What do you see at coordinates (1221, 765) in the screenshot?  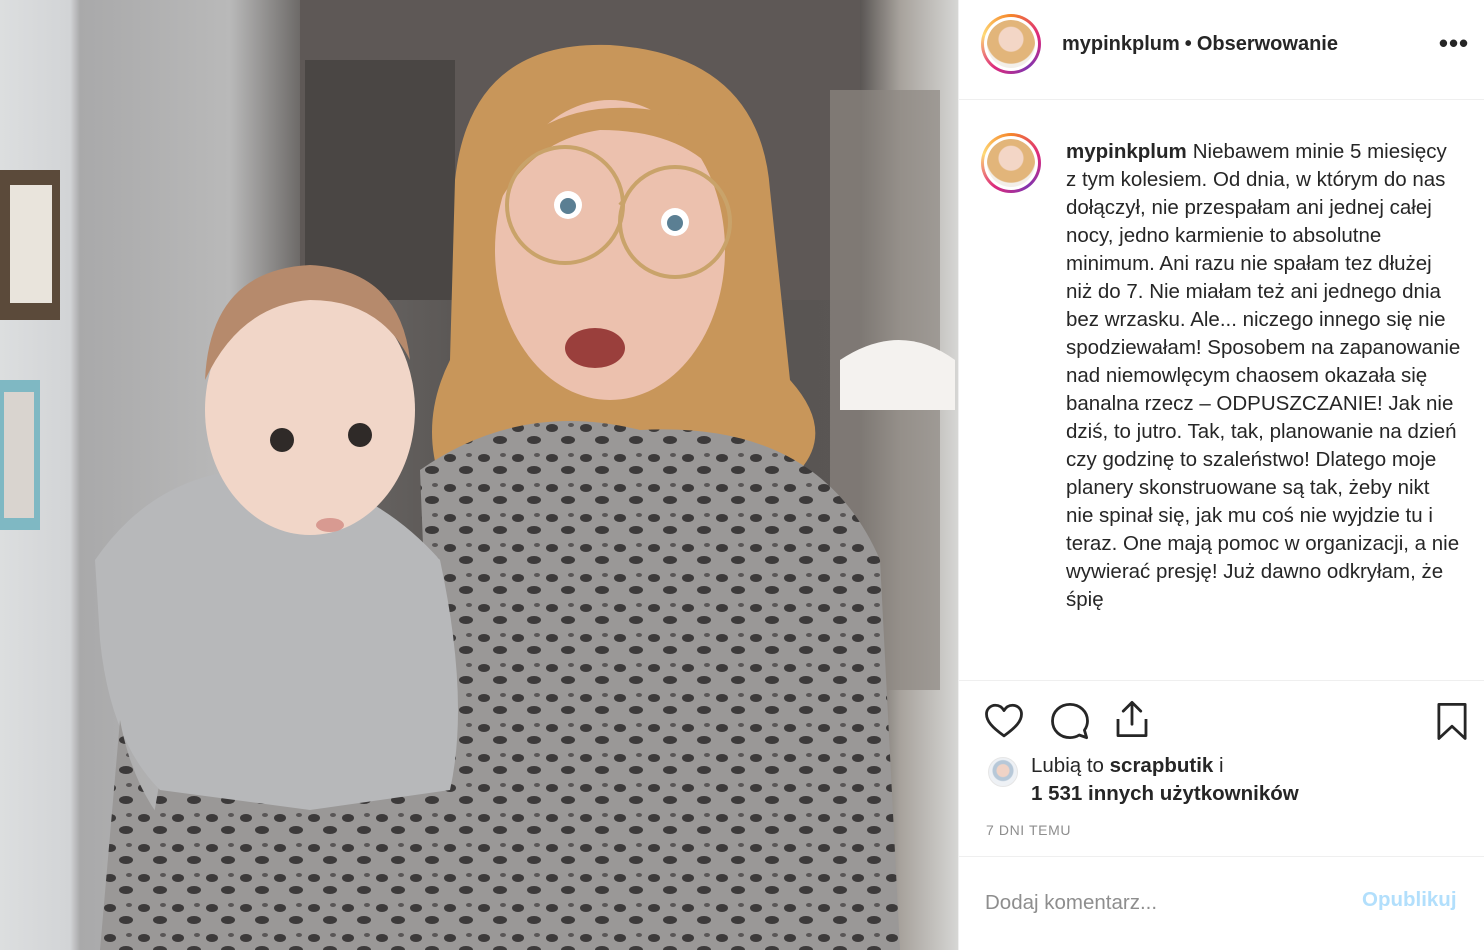 I see `likes-conjunction: i` at bounding box center [1221, 765].